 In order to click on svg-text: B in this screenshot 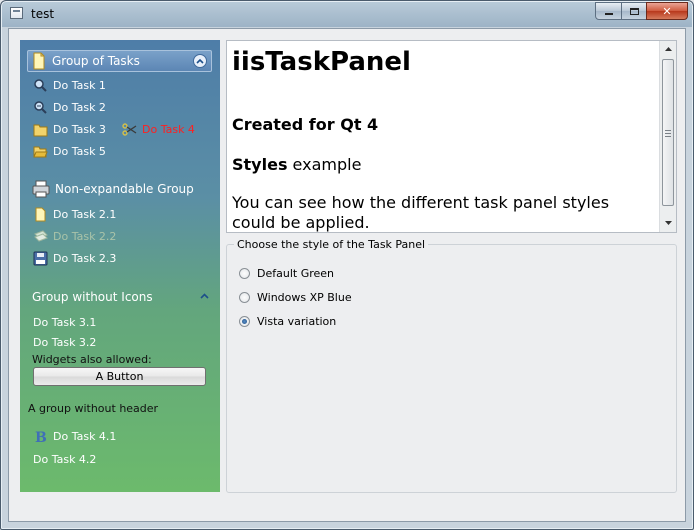, I will do `click(41, 437)`.